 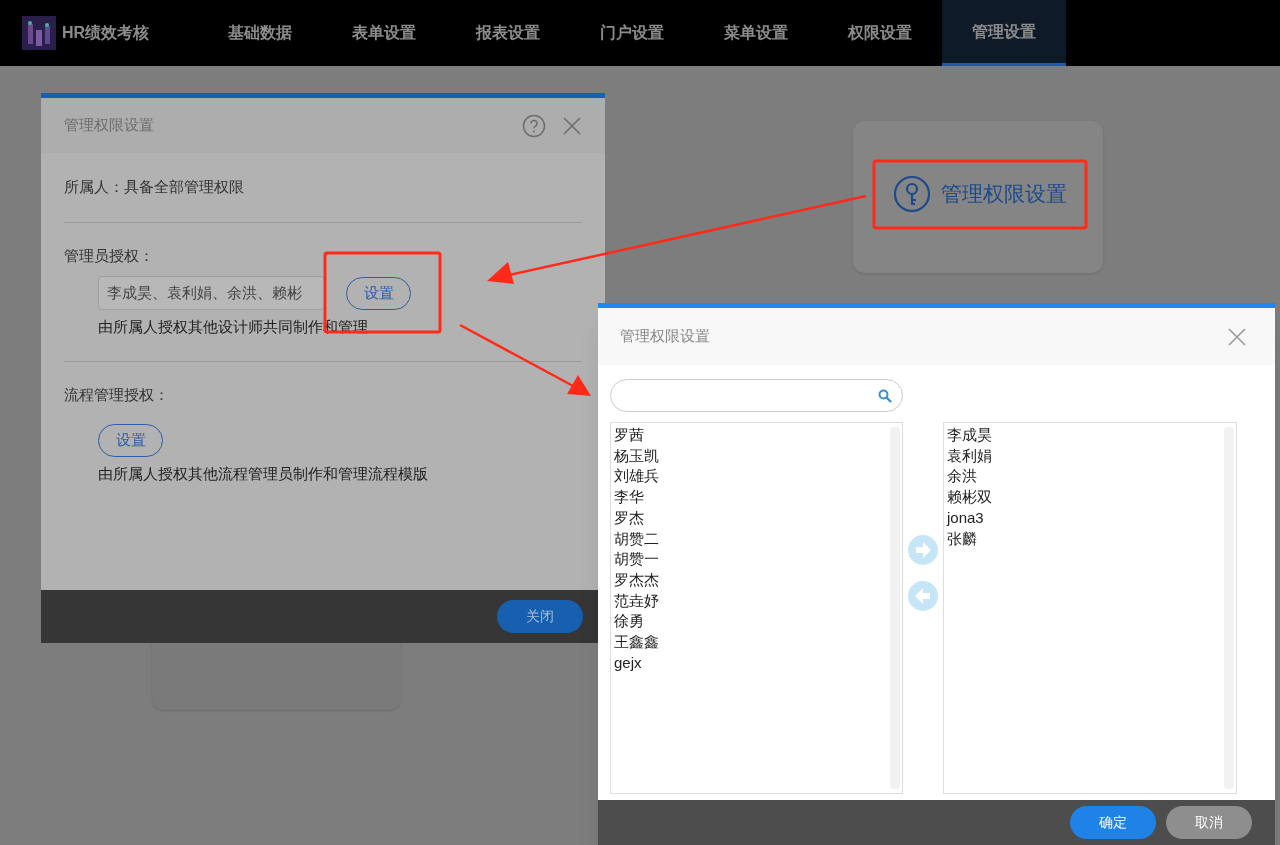 What do you see at coordinates (629, 435) in the screenshot?
I see `list-item: 罗茜` at bounding box center [629, 435].